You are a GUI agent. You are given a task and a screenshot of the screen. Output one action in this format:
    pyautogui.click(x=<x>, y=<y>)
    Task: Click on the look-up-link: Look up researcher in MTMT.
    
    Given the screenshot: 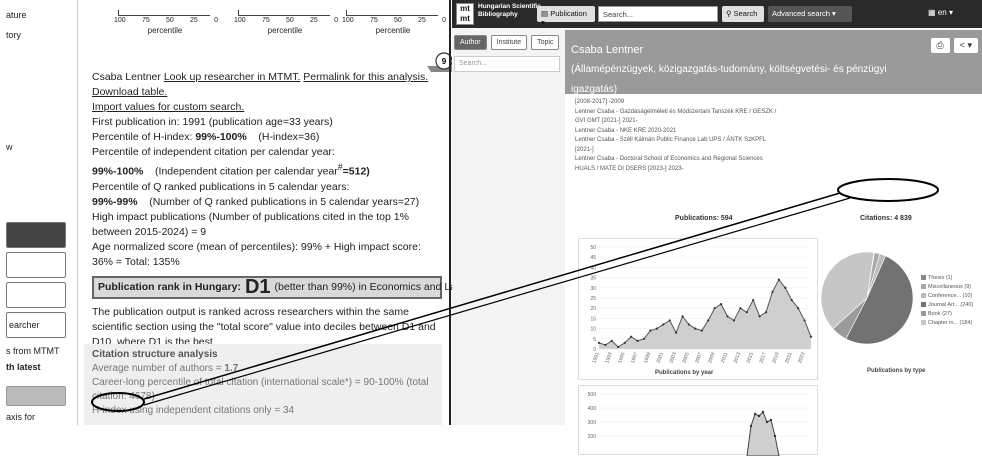 What is the action you would take?
    pyautogui.click(x=232, y=77)
    